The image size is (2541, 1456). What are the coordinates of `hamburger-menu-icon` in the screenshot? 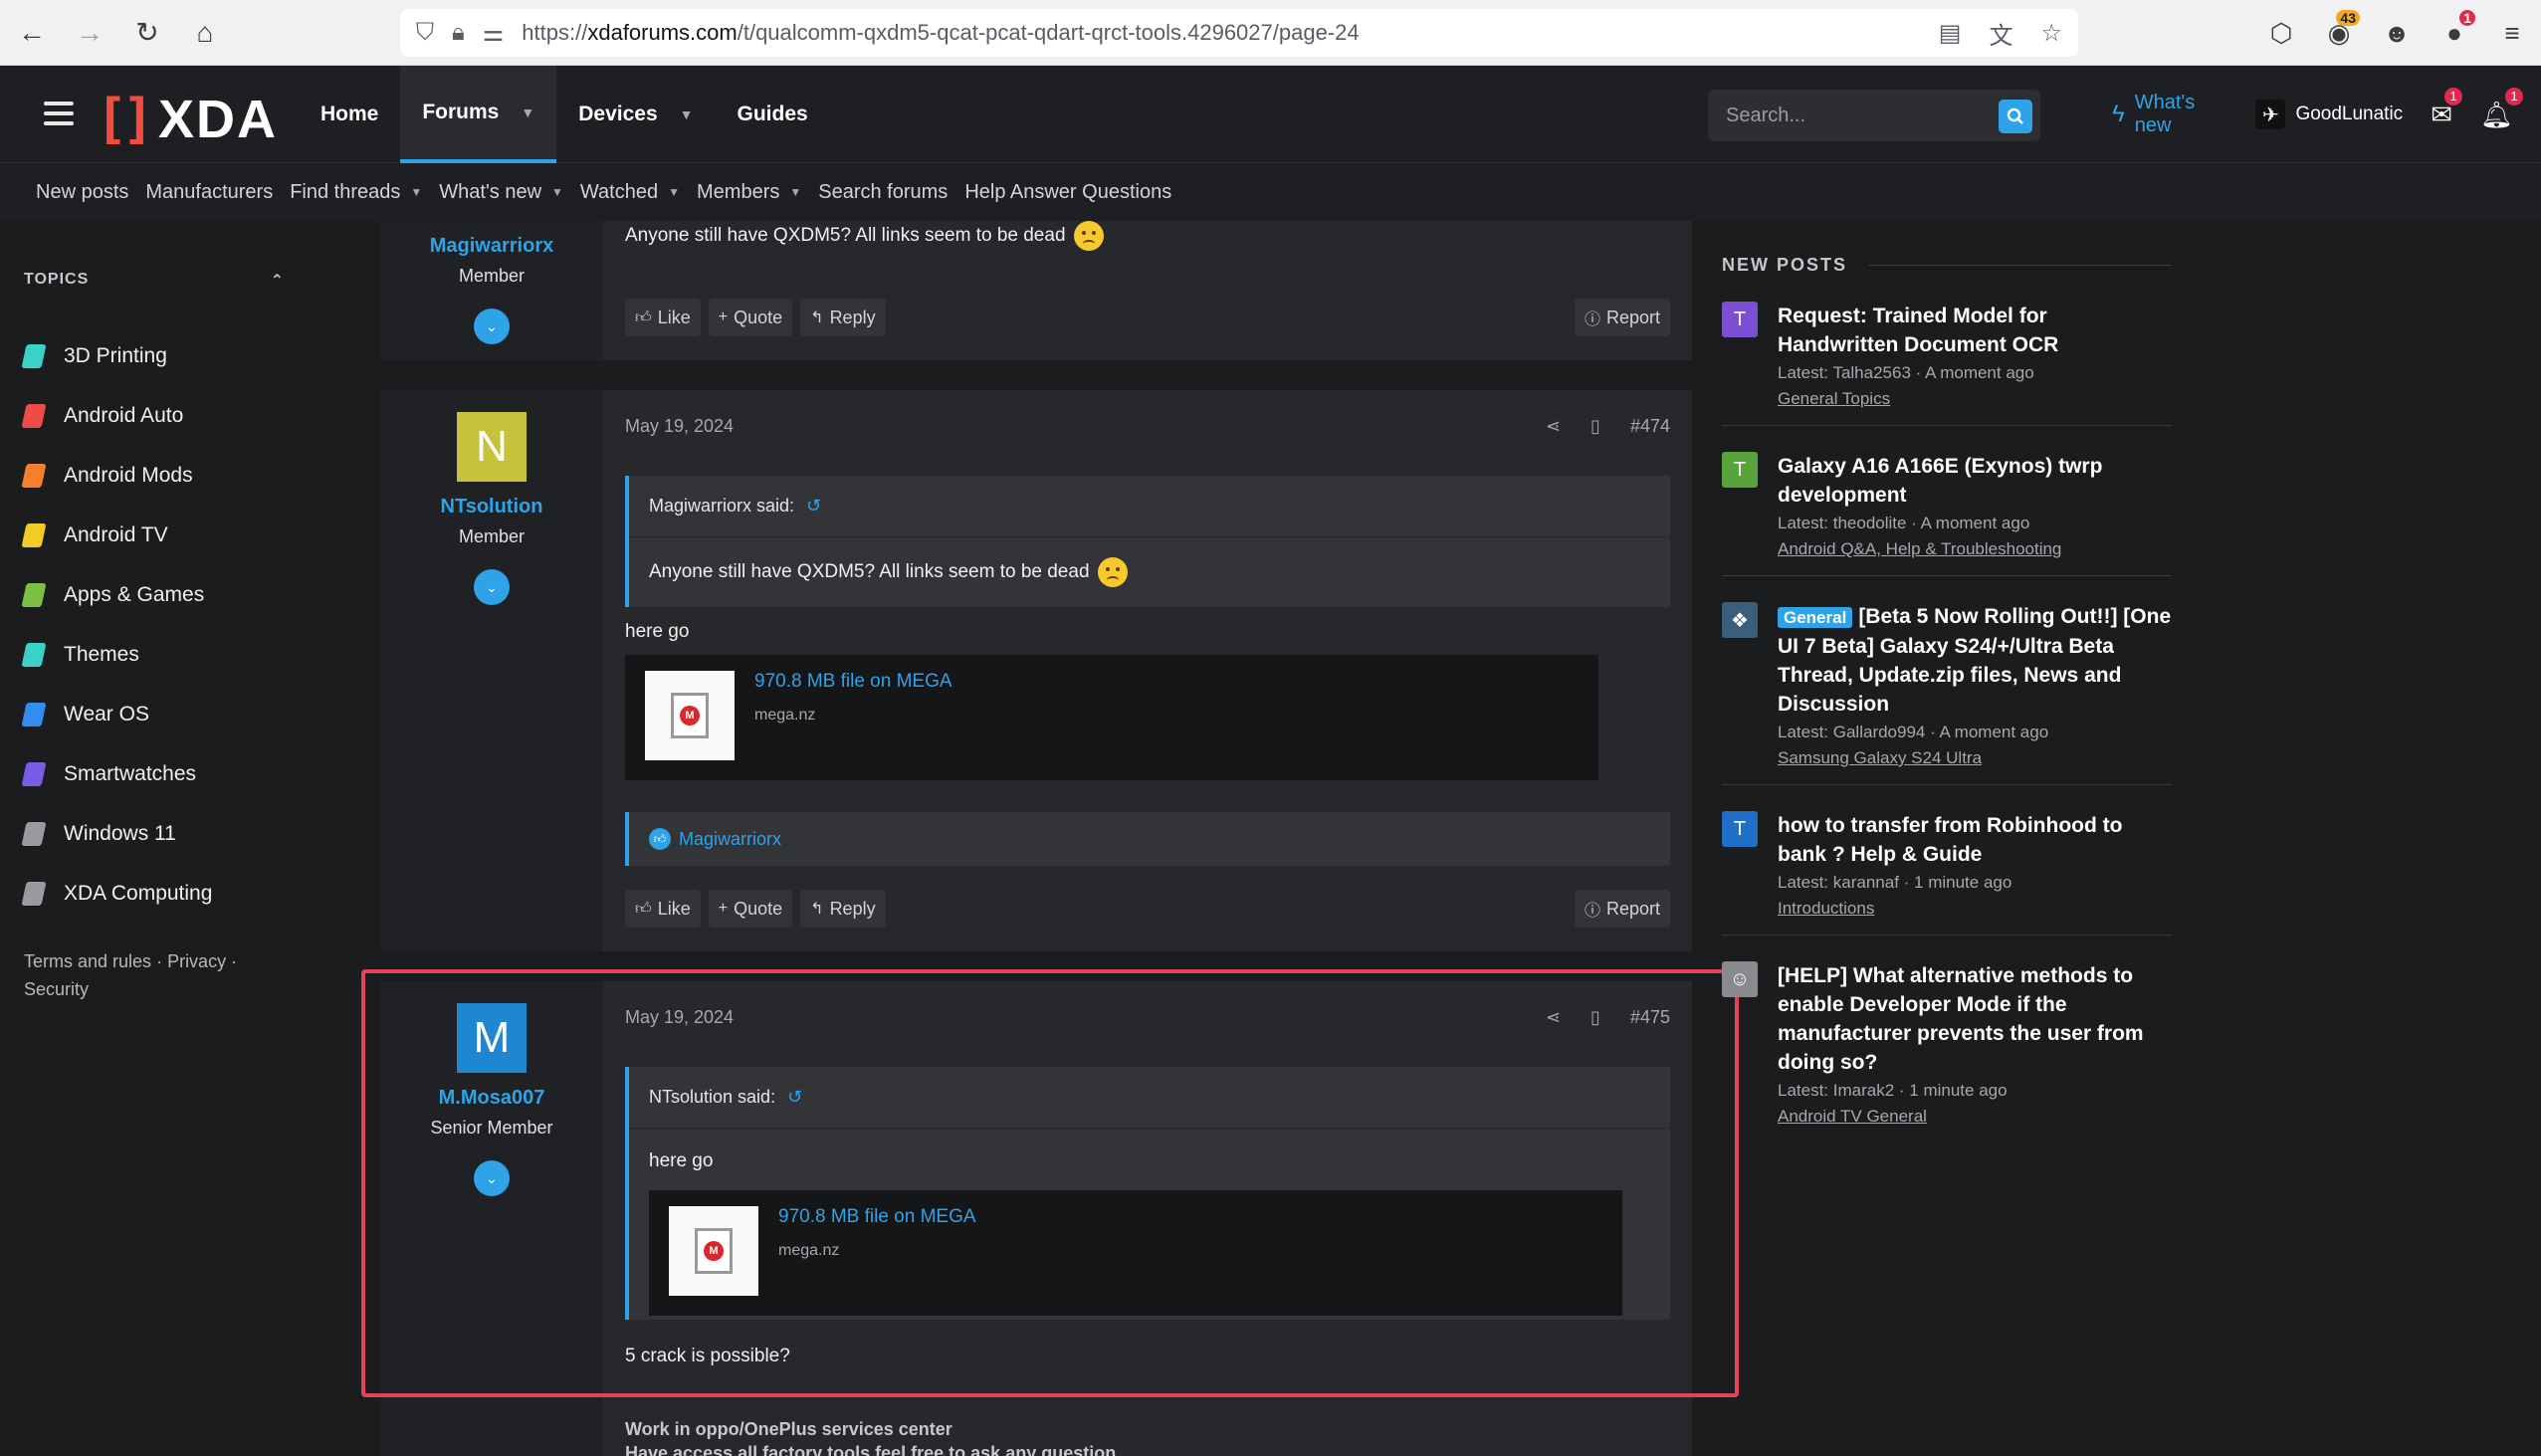 It's located at (59, 116).